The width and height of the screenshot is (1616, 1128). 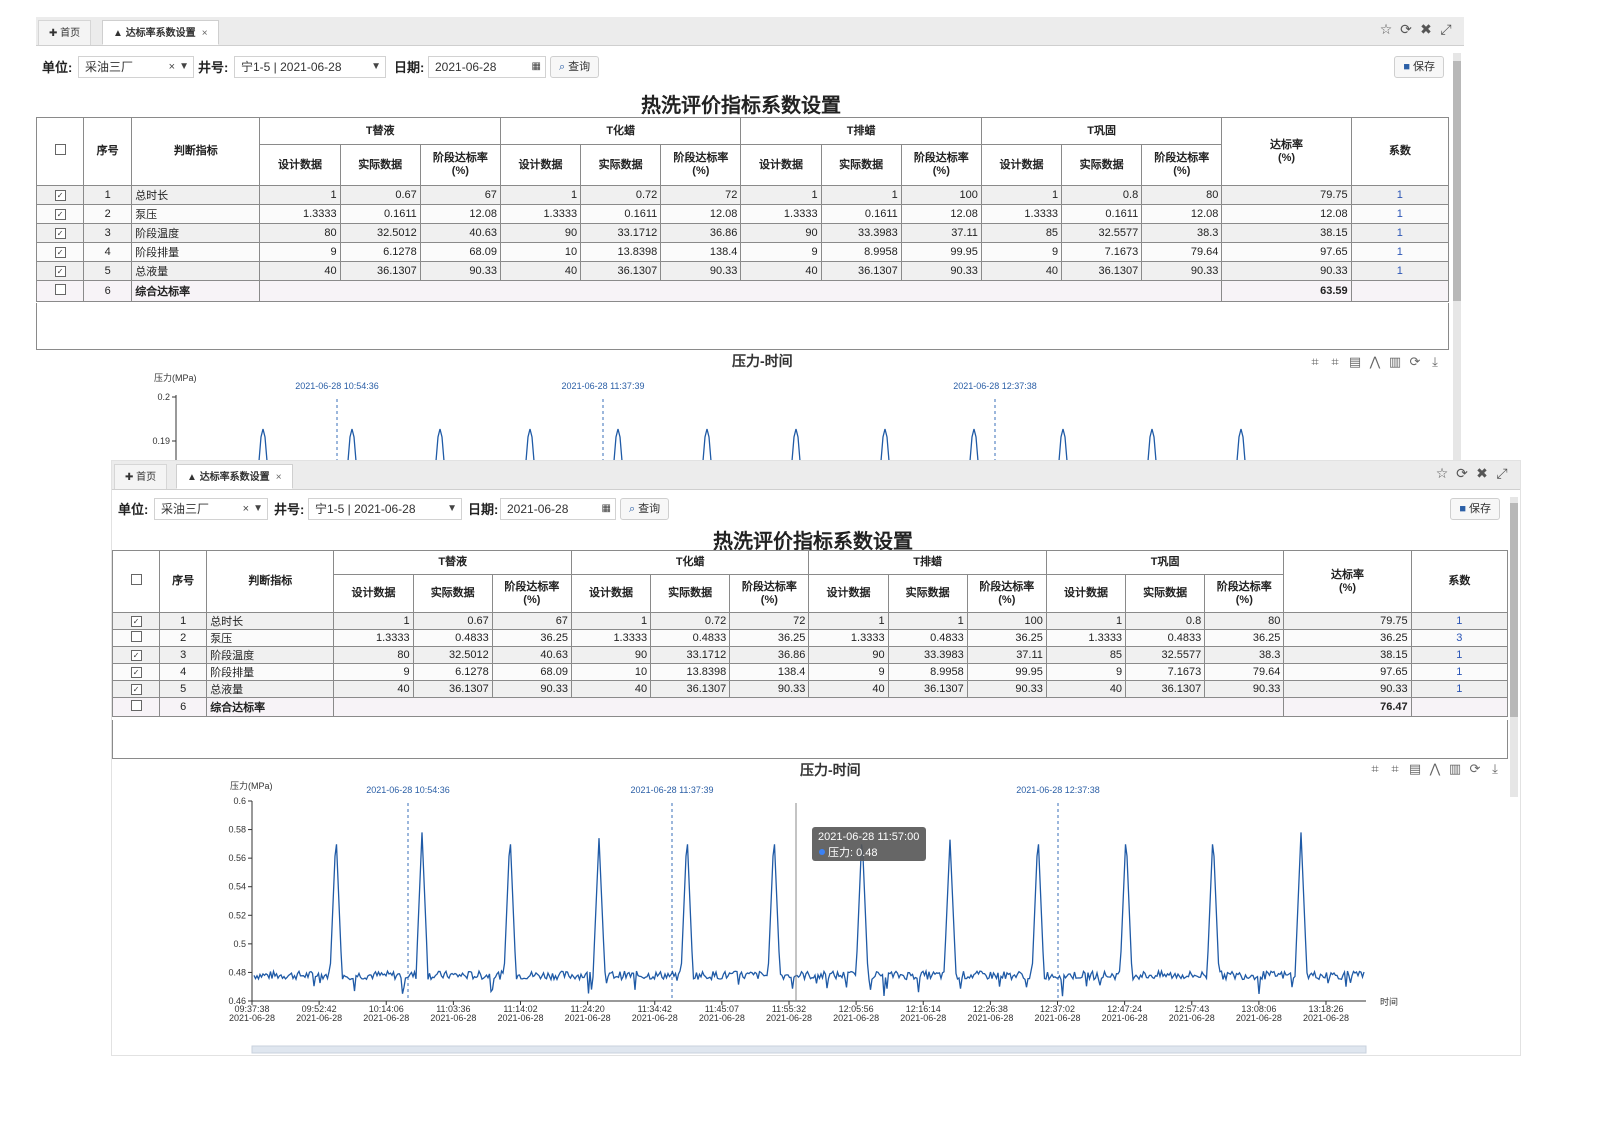 What do you see at coordinates (611, 621) in the screenshot?
I see `row-value: 1` at bounding box center [611, 621].